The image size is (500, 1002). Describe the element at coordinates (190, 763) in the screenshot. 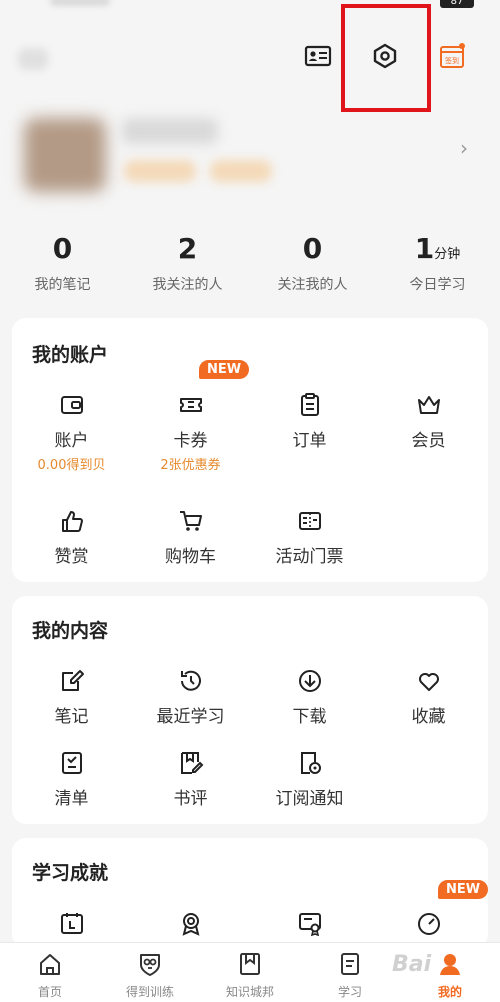

I see `book-review-icon` at that location.